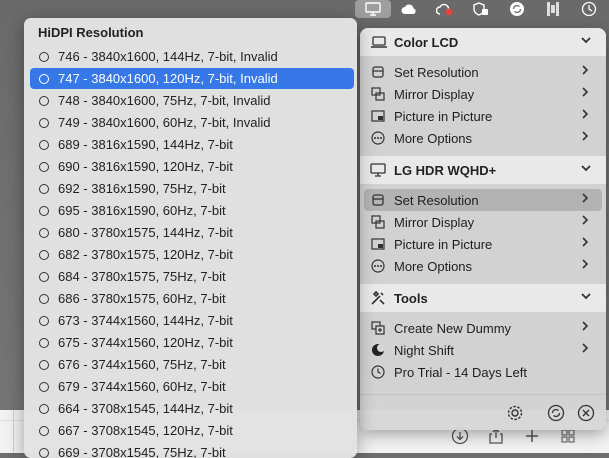  I want to click on resolution-option: 676 - 3744x1560, 75Hz, 7-bit, so click(192, 364).